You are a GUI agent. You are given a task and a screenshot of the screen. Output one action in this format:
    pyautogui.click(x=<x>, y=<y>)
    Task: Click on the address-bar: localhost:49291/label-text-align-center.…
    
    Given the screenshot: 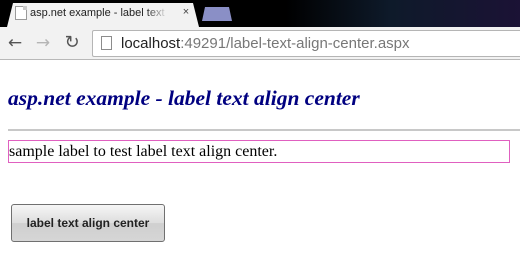 What is the action you would take?
    pyautogui.click(x=306, y=43)
    